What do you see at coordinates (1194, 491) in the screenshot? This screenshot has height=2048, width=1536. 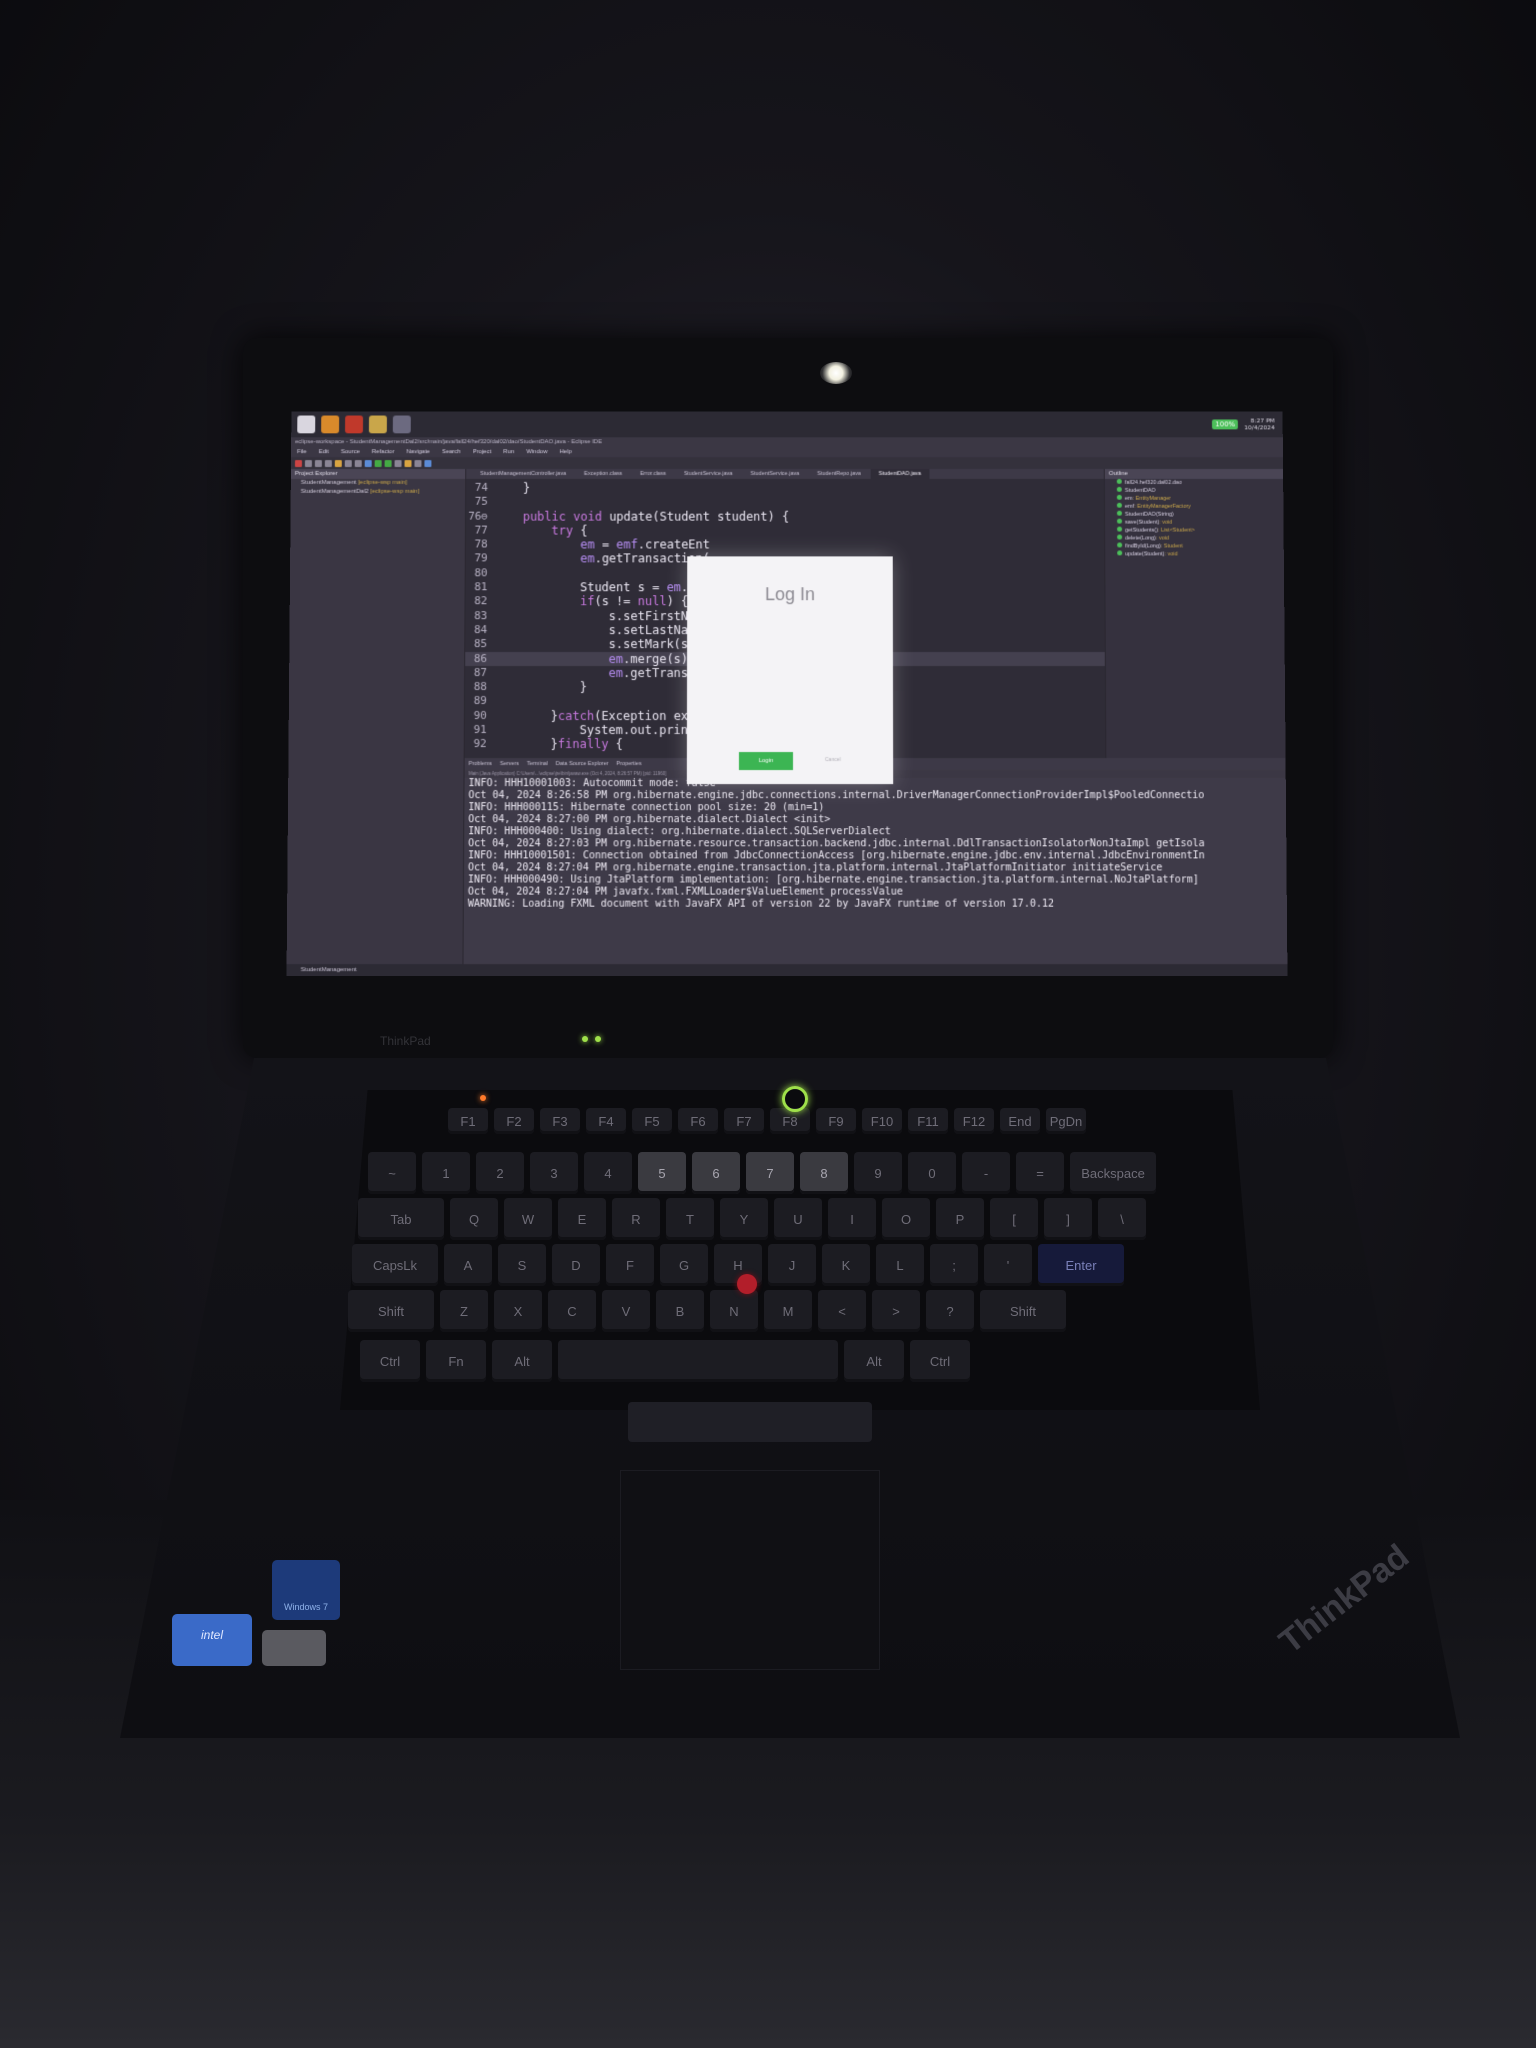 I see `outline-item: StudentDAO` at bounding box center [1194, 491].